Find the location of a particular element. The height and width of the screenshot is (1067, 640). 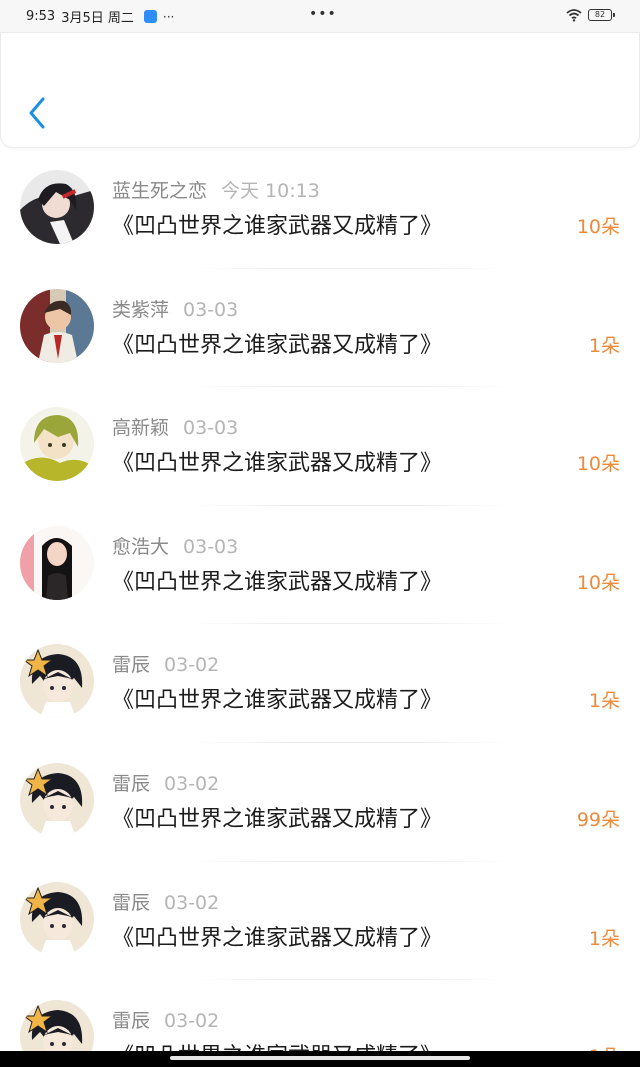

avatar-6-image is located at coordinates (57, 799).